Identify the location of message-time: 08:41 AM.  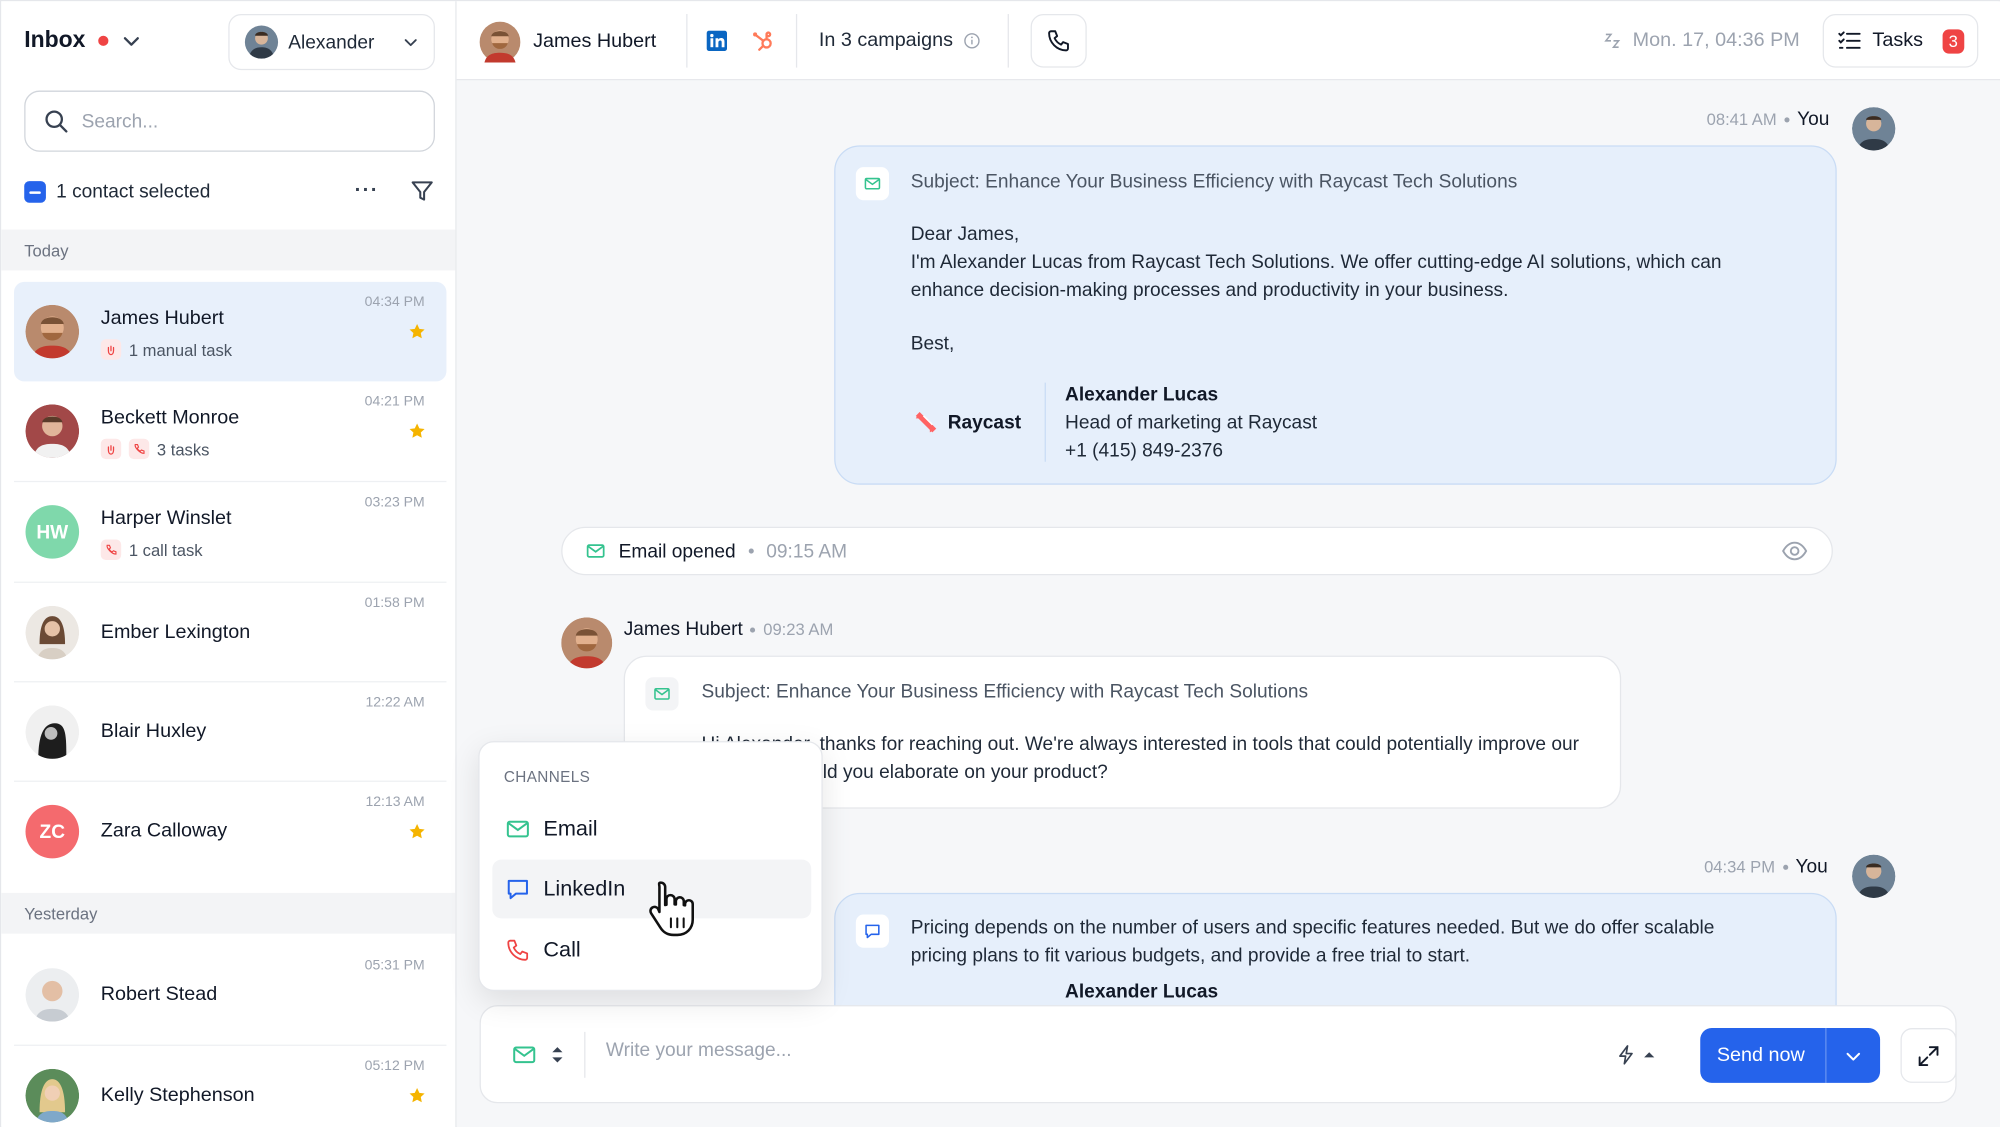
(1741, 119).